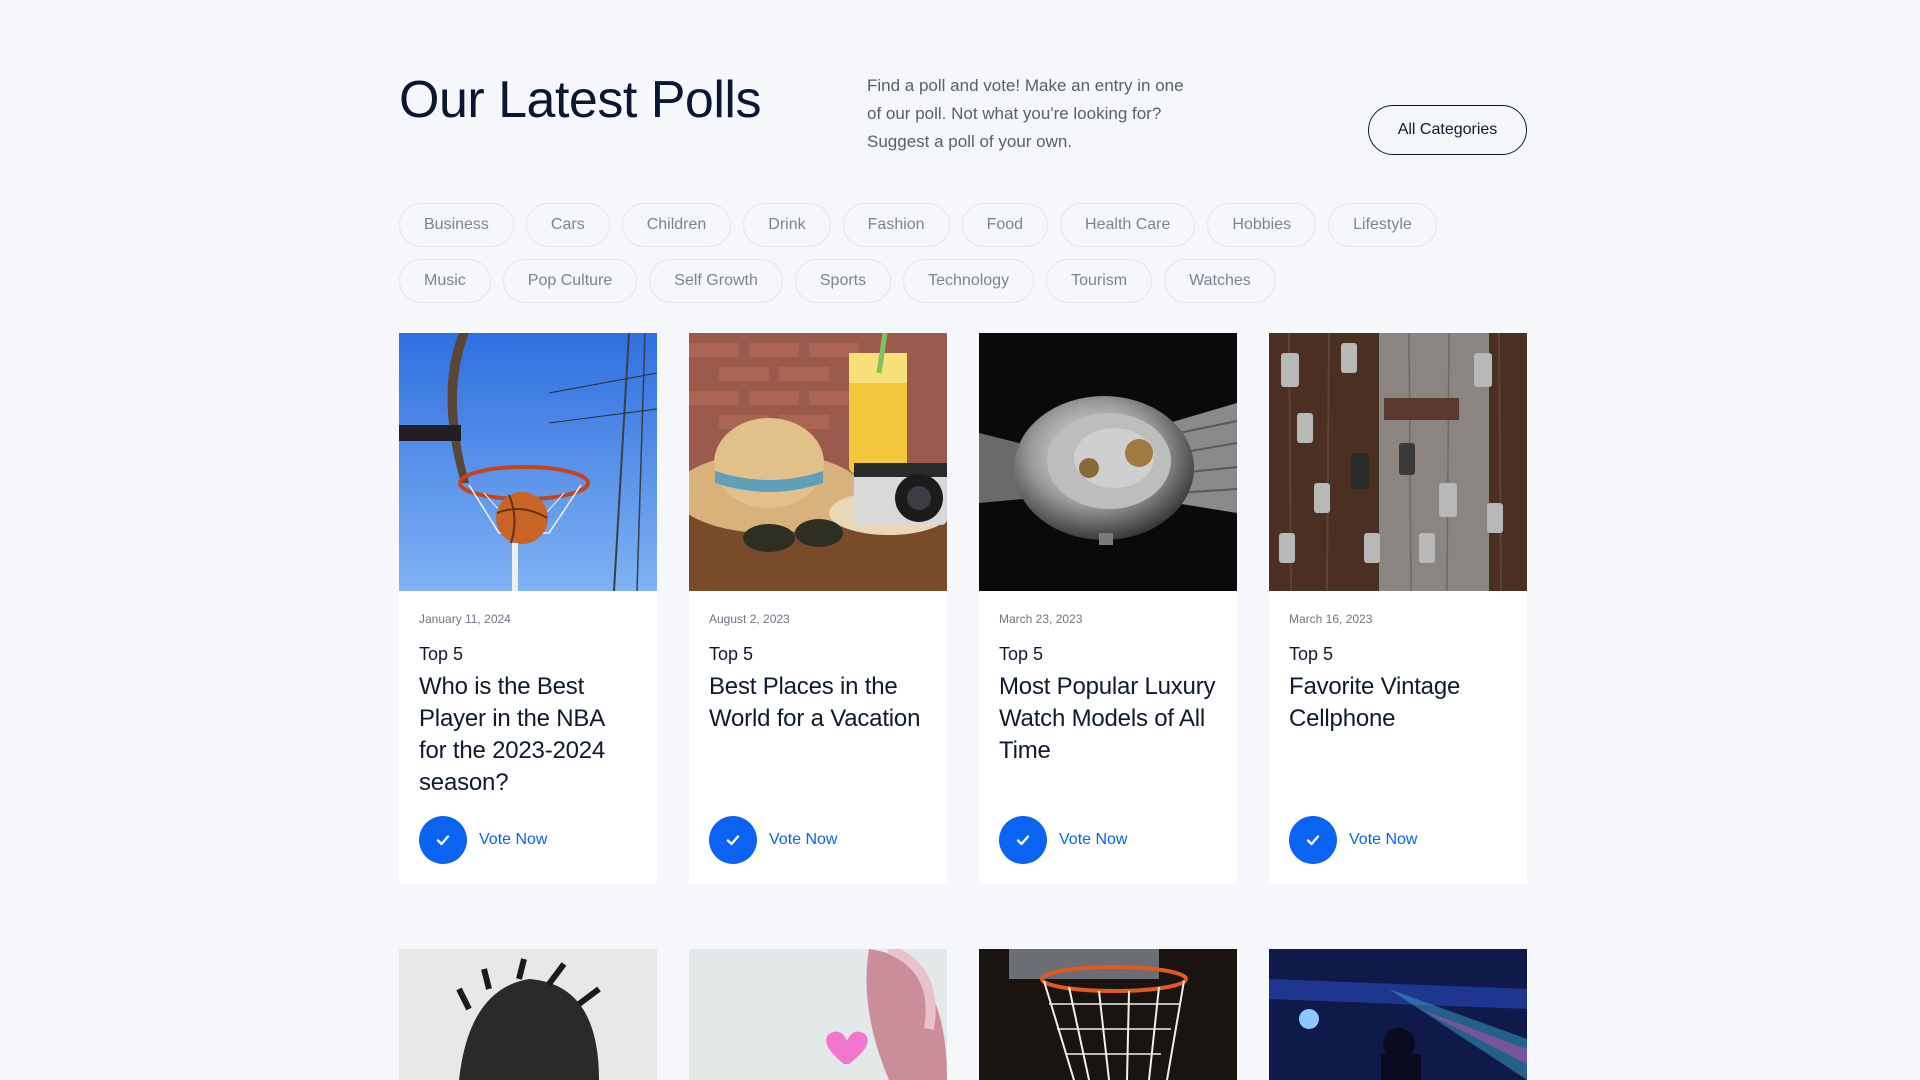 This screenshot has height=1080, width=1920. What do you see at coordinates (1128, 225) in the screenshot?
I see `category-chip-health-care: Health Care` at bounding box center [1128, 225].